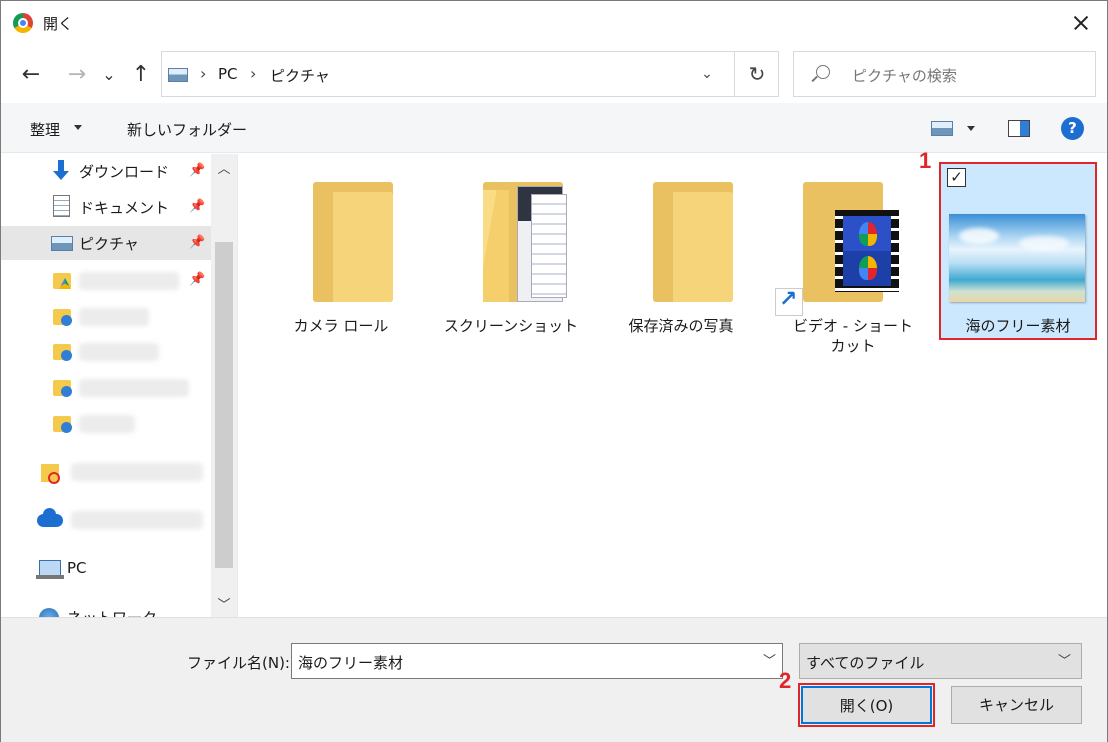  Describe the element at coordinates (61, 171) in the screenshot. I see `download-icon` at that location.